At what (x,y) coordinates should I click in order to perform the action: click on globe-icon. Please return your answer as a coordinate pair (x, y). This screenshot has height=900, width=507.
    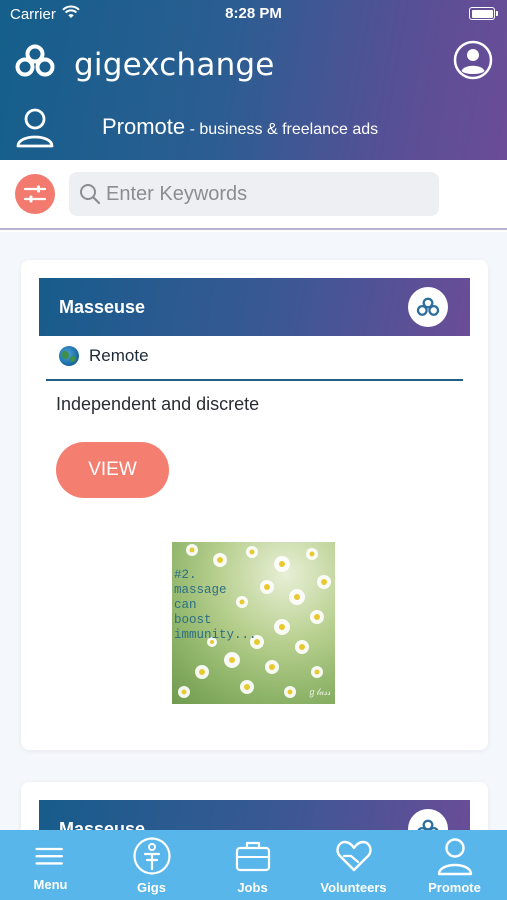
    Looking at the image, I should click on (69, 356).